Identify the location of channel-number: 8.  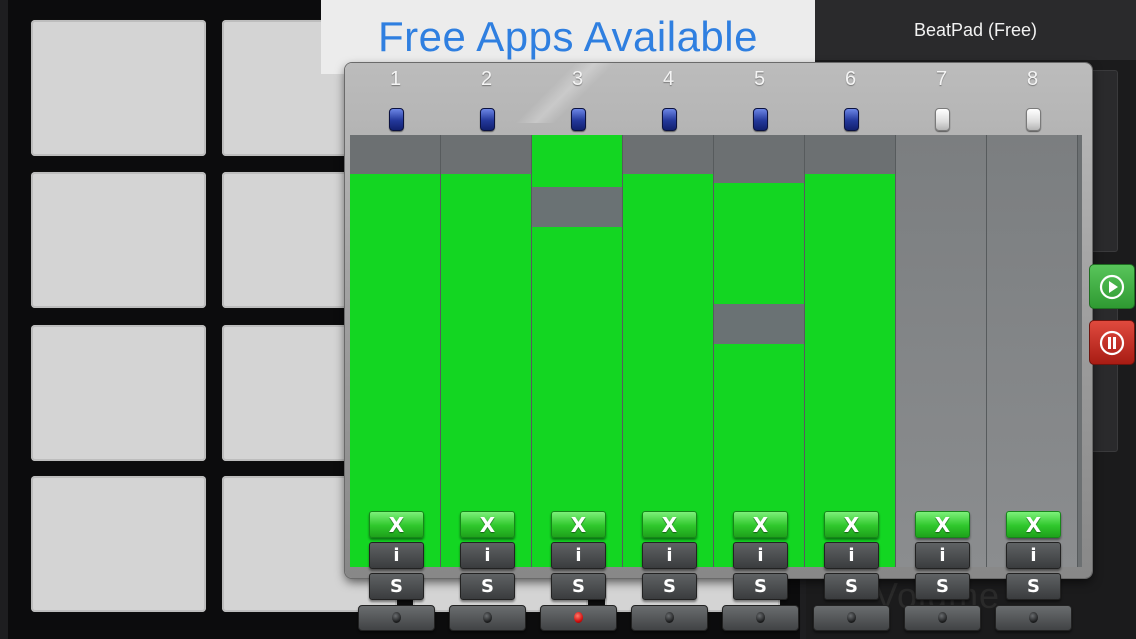
(1032, 79).